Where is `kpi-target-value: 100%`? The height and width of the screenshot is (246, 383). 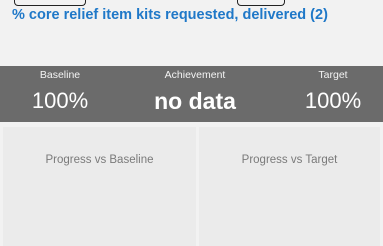 kpi-target-value: 100% is located at coordinates (333, 100).